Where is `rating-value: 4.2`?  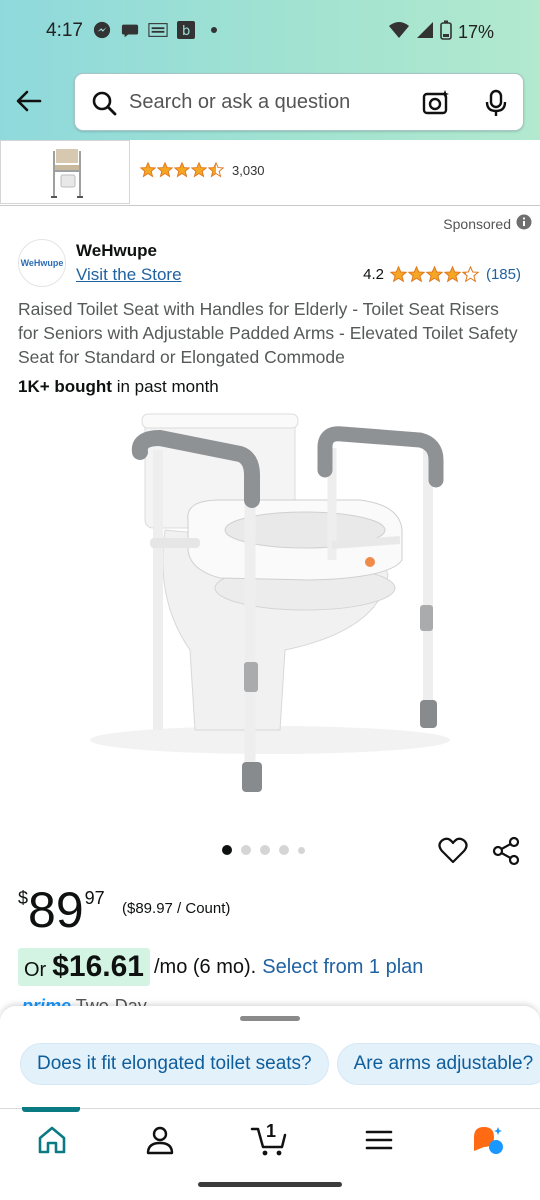 rating-value: 4.2 is located at coordinates (373, 274).